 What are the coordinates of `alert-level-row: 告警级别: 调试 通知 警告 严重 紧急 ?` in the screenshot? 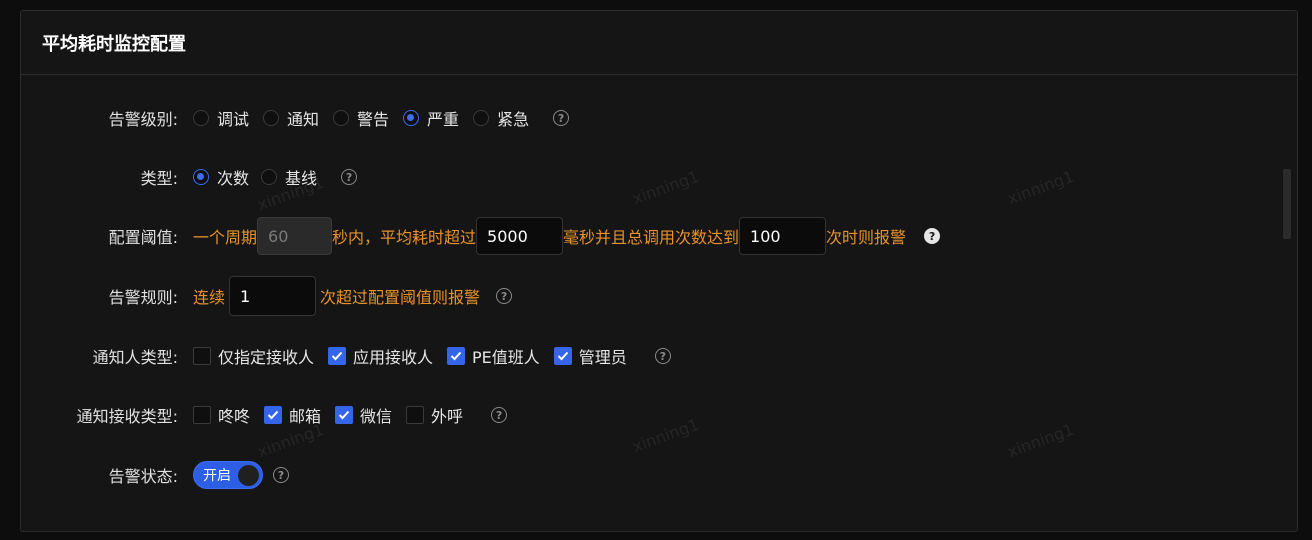 It's located at (295, 118).